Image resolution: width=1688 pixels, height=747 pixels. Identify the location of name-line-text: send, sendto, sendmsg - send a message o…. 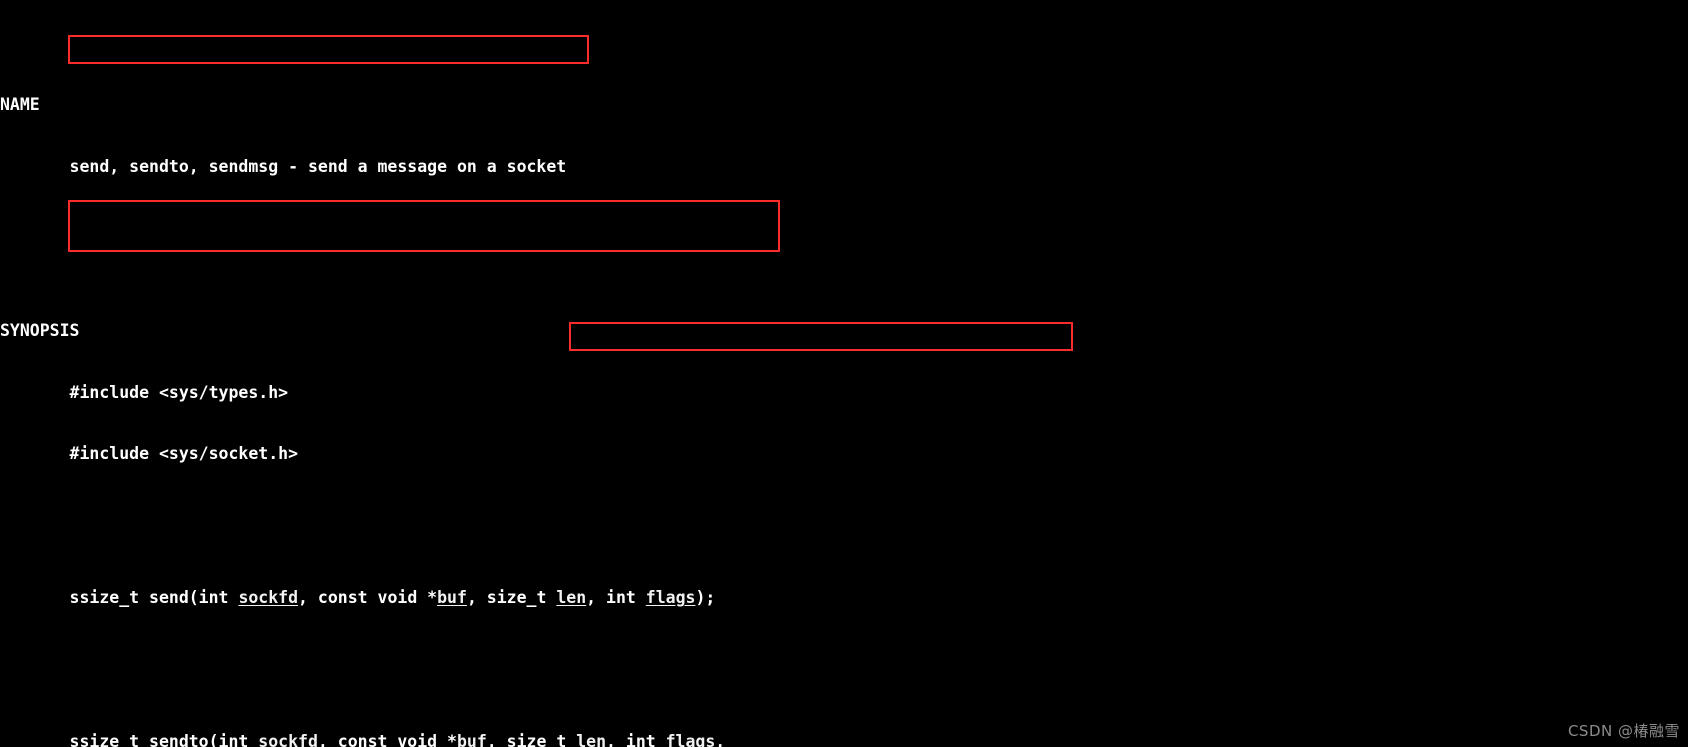
(318, 166).